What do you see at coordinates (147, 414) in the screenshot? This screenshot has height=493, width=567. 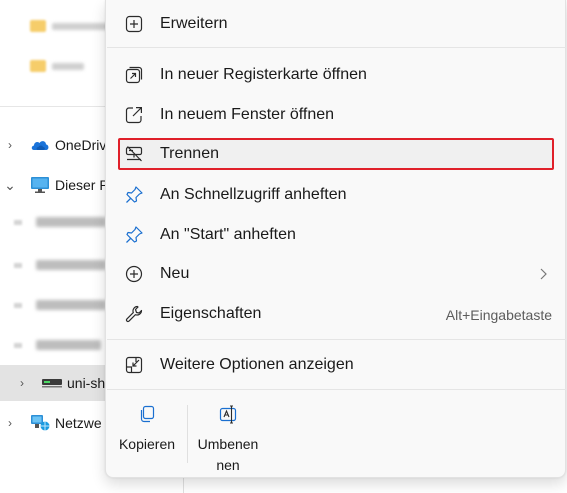 I see `copy-icon` at bounding box center [147, 414].